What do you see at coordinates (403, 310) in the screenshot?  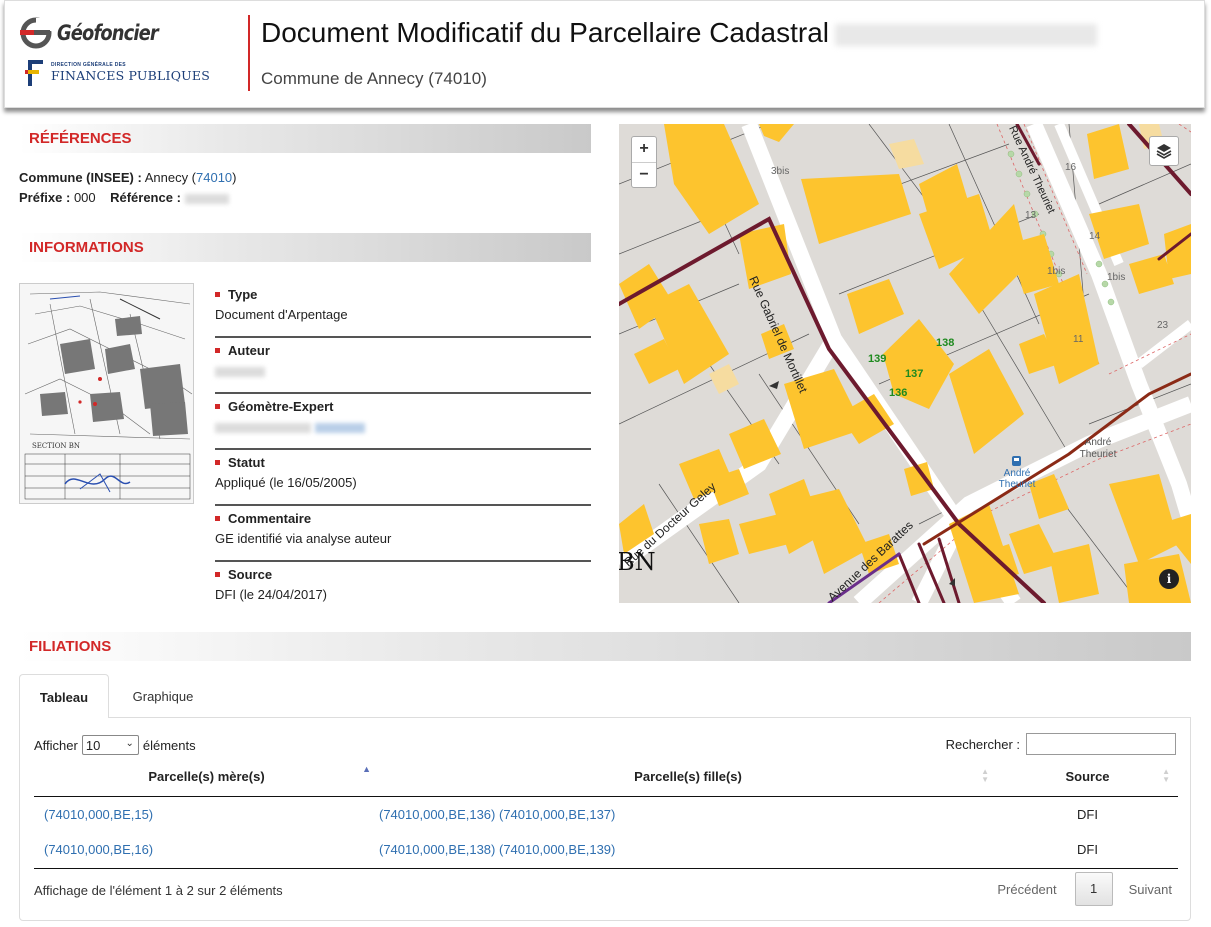 I see `info-type: Type Document d'Arpentage` at bounding box center [403, 310].